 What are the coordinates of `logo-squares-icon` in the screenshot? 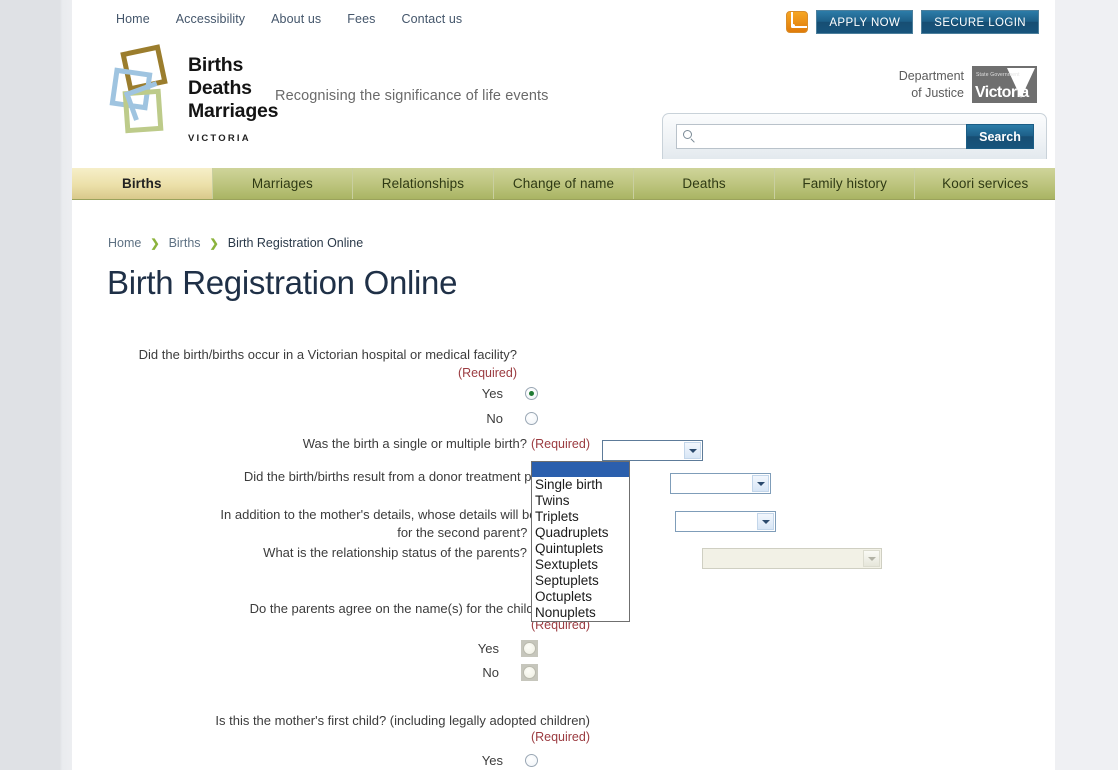 It's located at (146, 92).